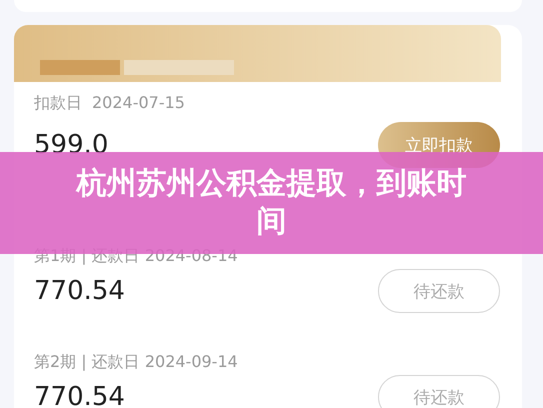 The width and height of the screenshot is (543, 408). I want to click on deduction-date: 扣款日 2024-07-15, so click(110, 103).